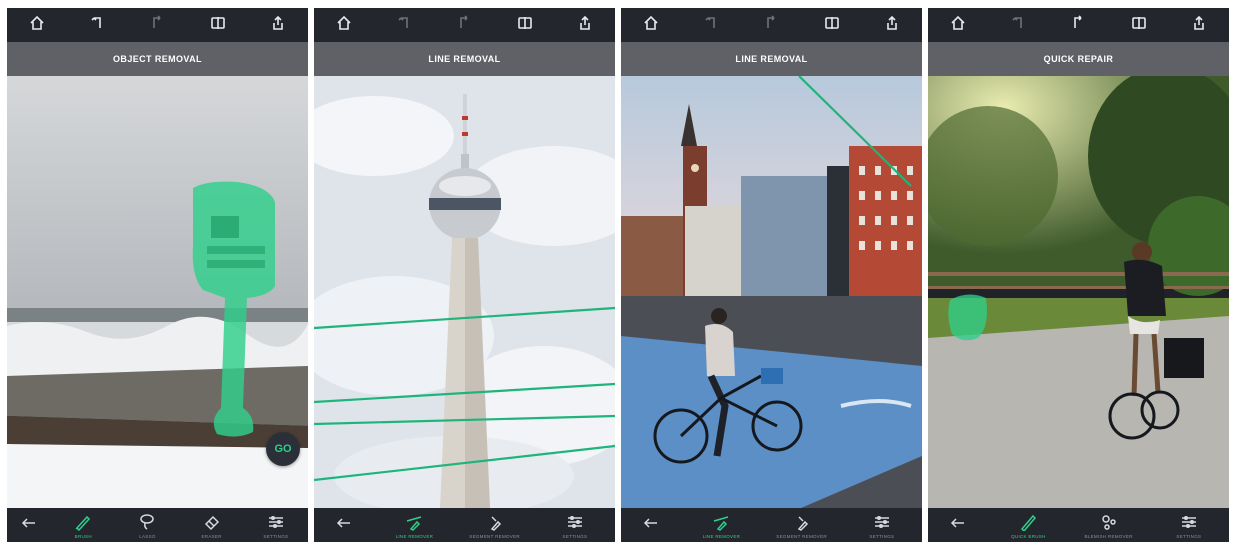 The height and width of the screenshot is (542, 1234). What do you see at coordinates (1028, 522) in the screenshot?
I see `quick-brush-icon` at bounding box center [1028, 522].